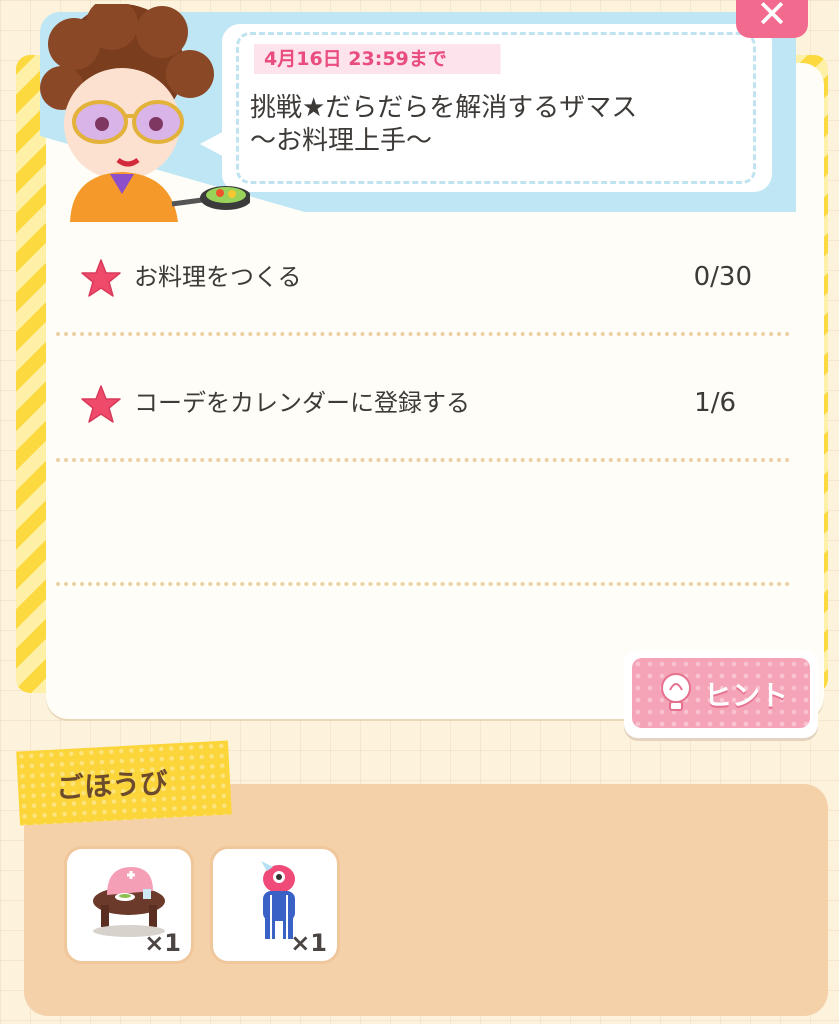  I want to click on task-row: コーデをカレンダーに登録する 1/6, so click(408, 404).